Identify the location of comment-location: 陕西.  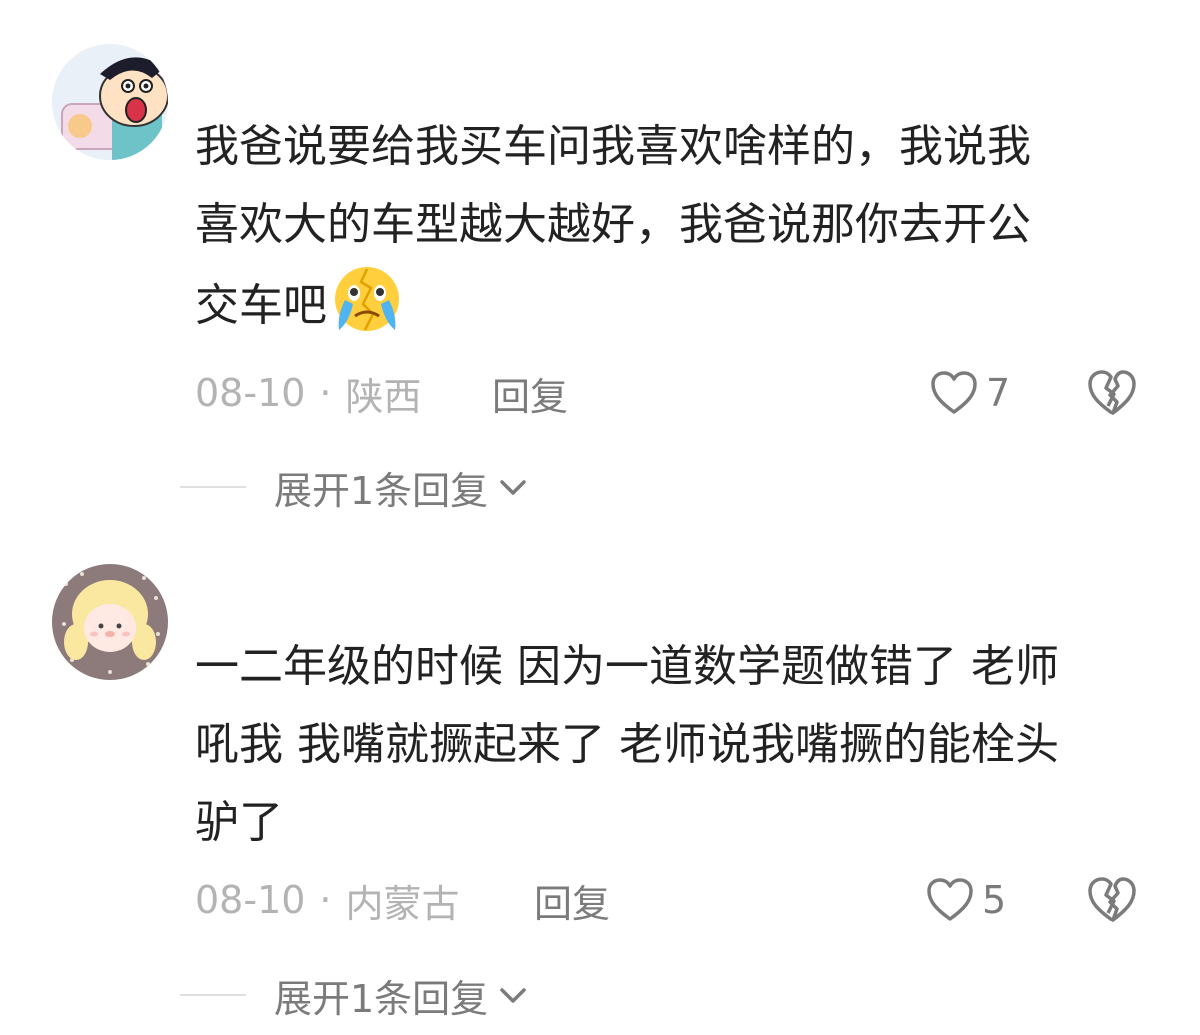
(383, 396).